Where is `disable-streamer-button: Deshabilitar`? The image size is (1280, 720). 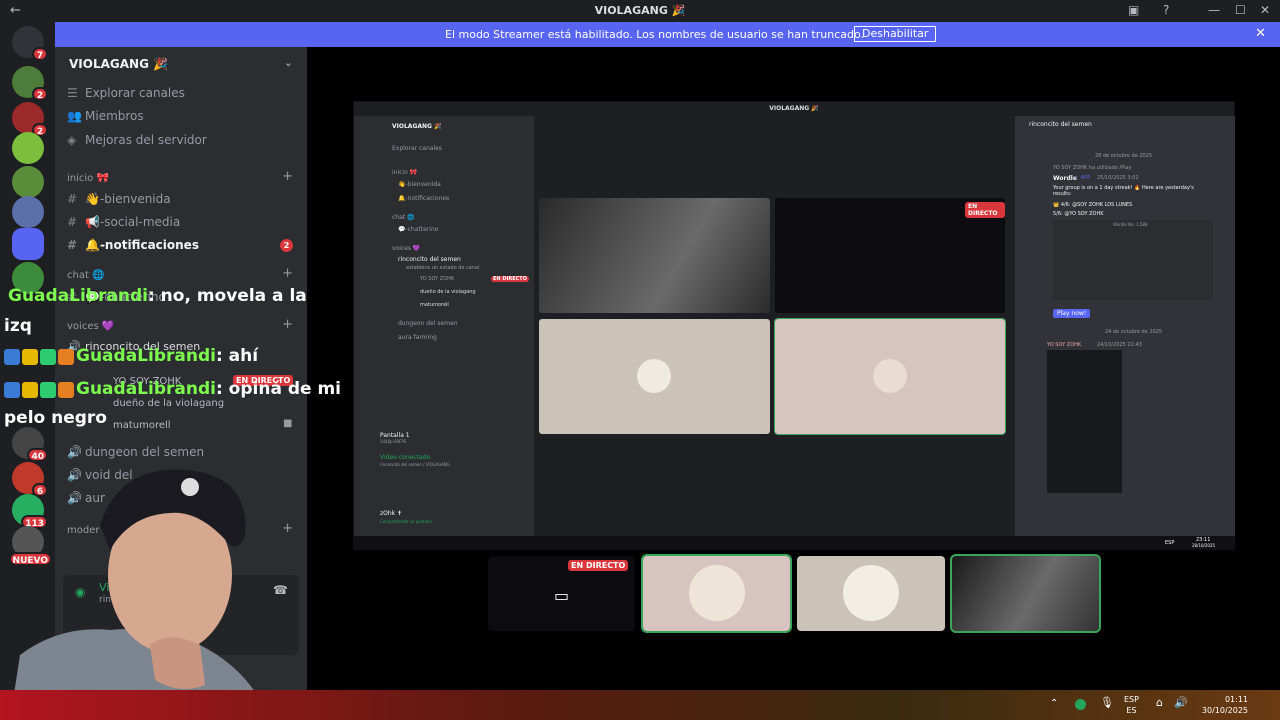 disable-streamer-button: Deshabilitar is located at coordinates (895, 34).